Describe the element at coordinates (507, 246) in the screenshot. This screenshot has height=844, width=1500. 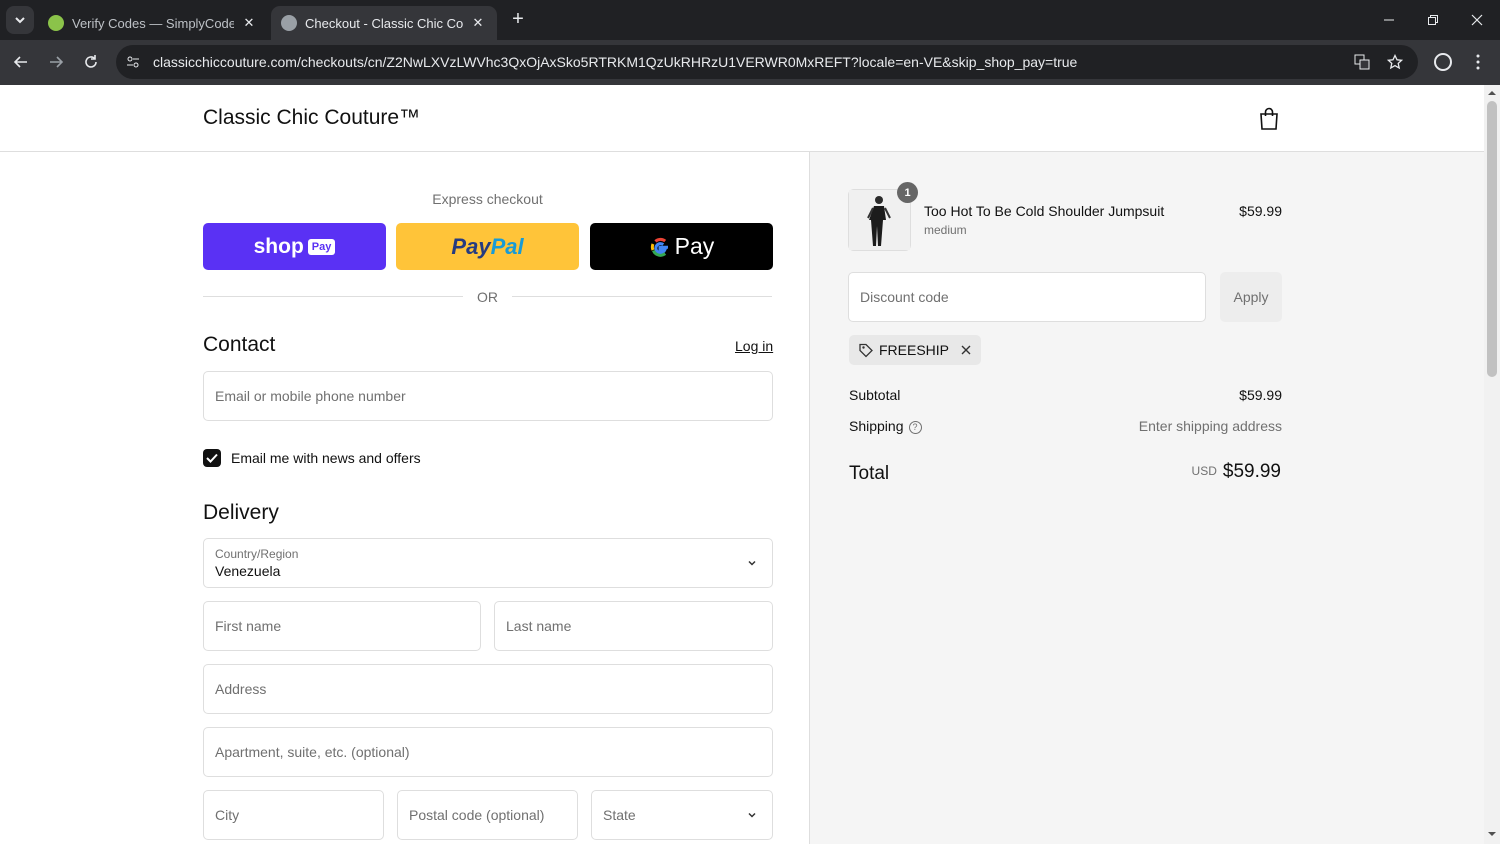
I see `paypal-wordmark-pal: Pal` at that location.